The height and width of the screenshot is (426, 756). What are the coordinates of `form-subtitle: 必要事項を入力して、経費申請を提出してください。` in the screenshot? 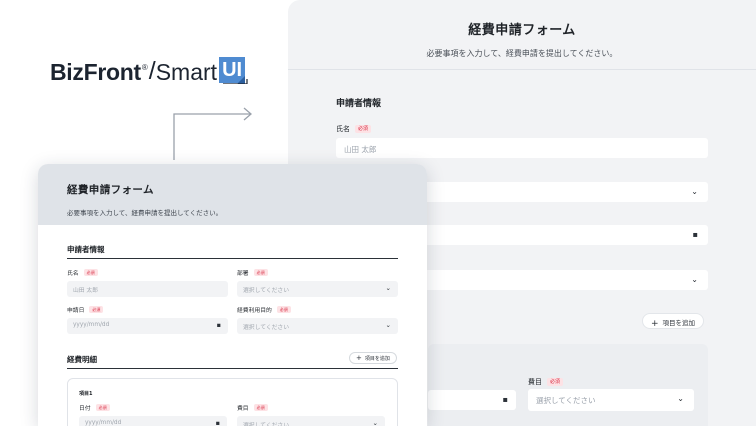 It's located at (145, 213).